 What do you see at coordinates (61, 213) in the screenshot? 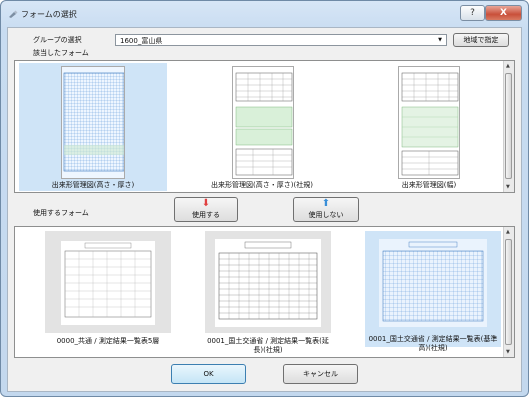
I see `used-forms-label: 使用するフォーム` at bounding box center [61, 213].